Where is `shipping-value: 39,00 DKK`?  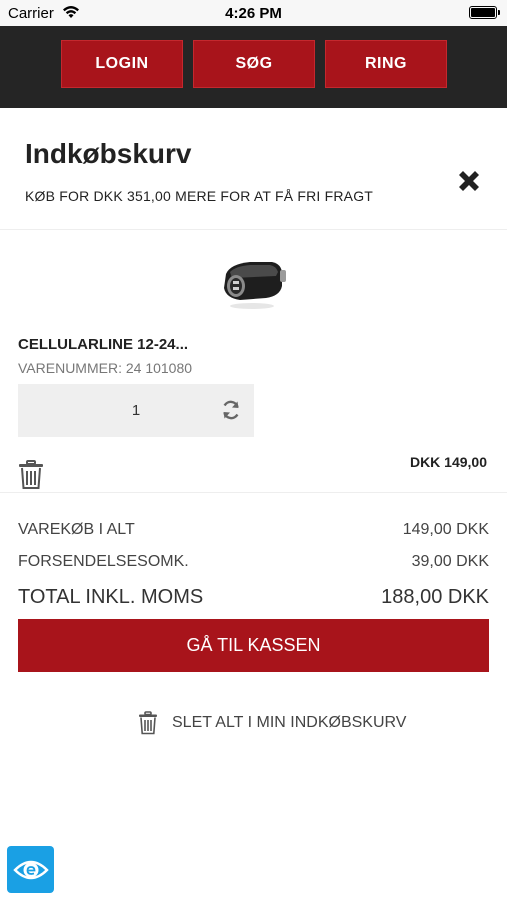 shipping-value: 39,00 DKK is located at coordinates (450, 561).